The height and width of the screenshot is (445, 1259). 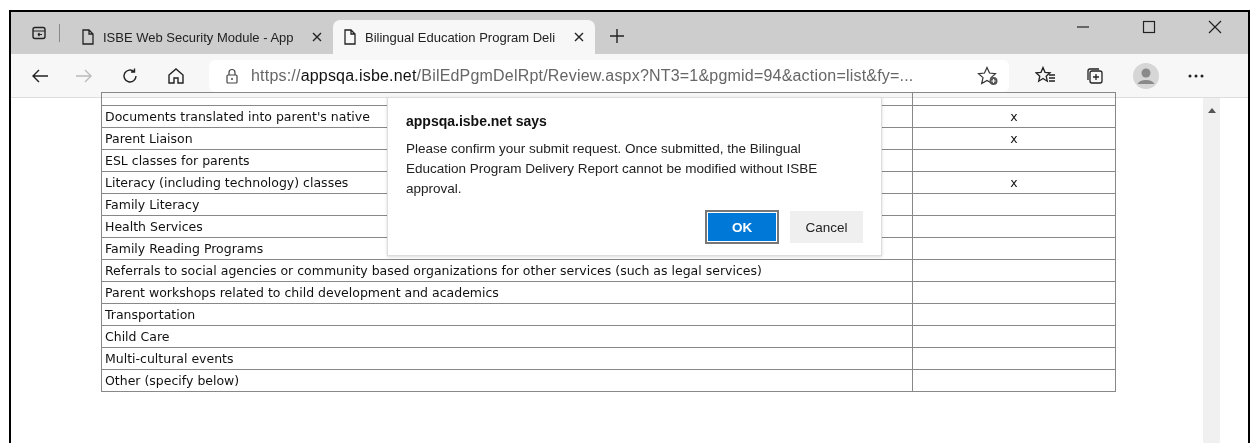 What do you see at coordinates (742, 227) in the screenshot?
I see `ok-button: OK` at bounding box center [742, 227].